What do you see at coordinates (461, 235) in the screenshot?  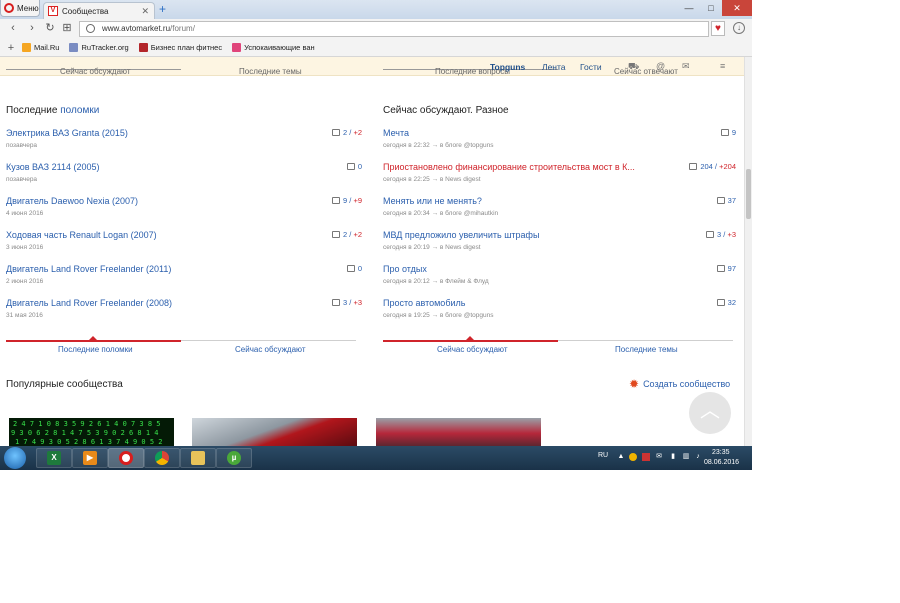 I see `discussion-link: МВД предложило увеличить штрафы` at bounding box center [461, 235].